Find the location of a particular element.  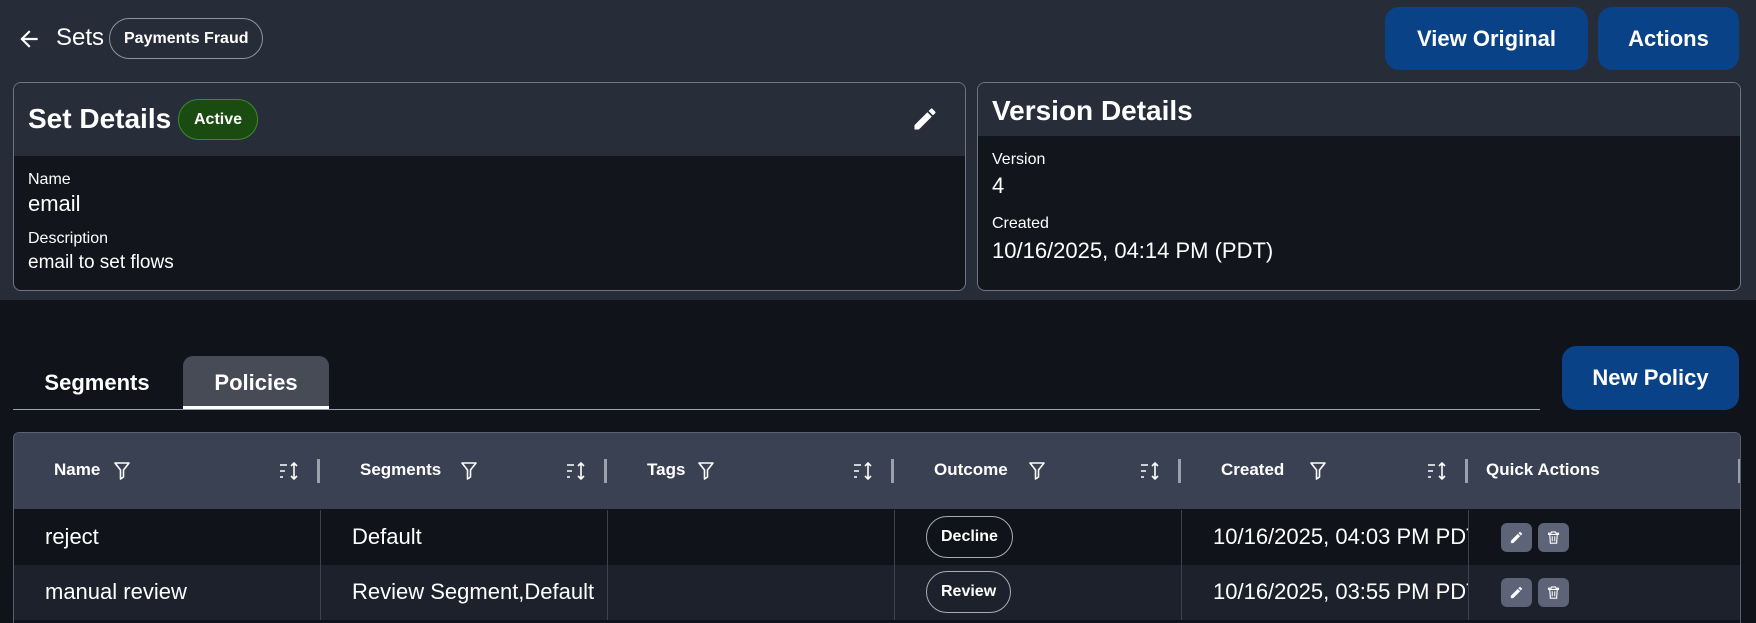

column-header-created: Created is located at coordinates (1324, 471).